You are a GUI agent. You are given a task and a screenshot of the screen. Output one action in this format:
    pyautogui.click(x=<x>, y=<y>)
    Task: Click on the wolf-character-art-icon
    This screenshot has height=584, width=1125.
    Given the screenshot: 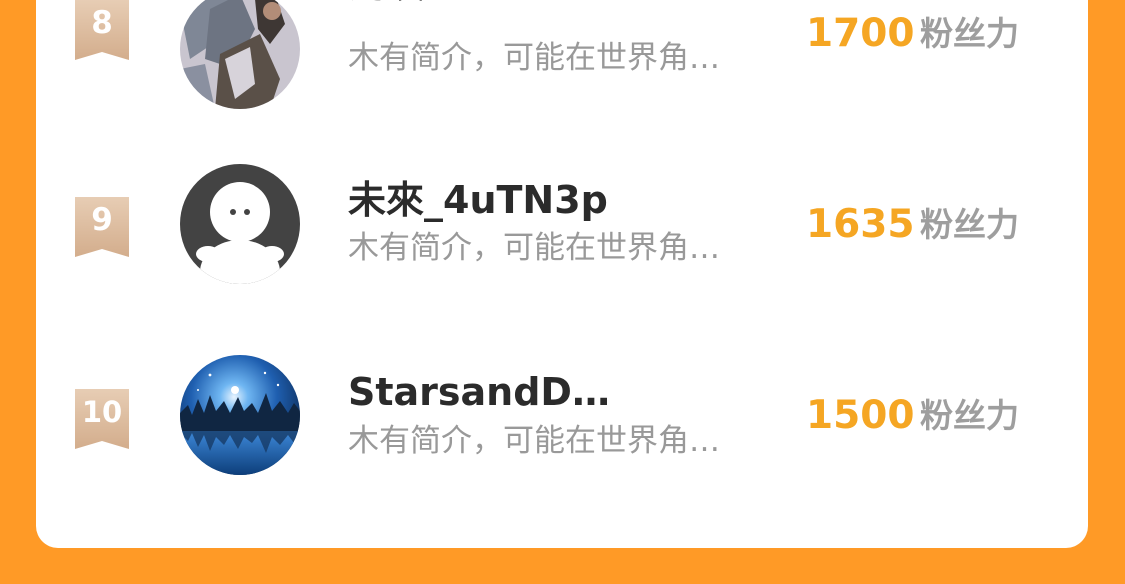 What is the action you would take?
    pyautogui.click(x=240, y=54)
    